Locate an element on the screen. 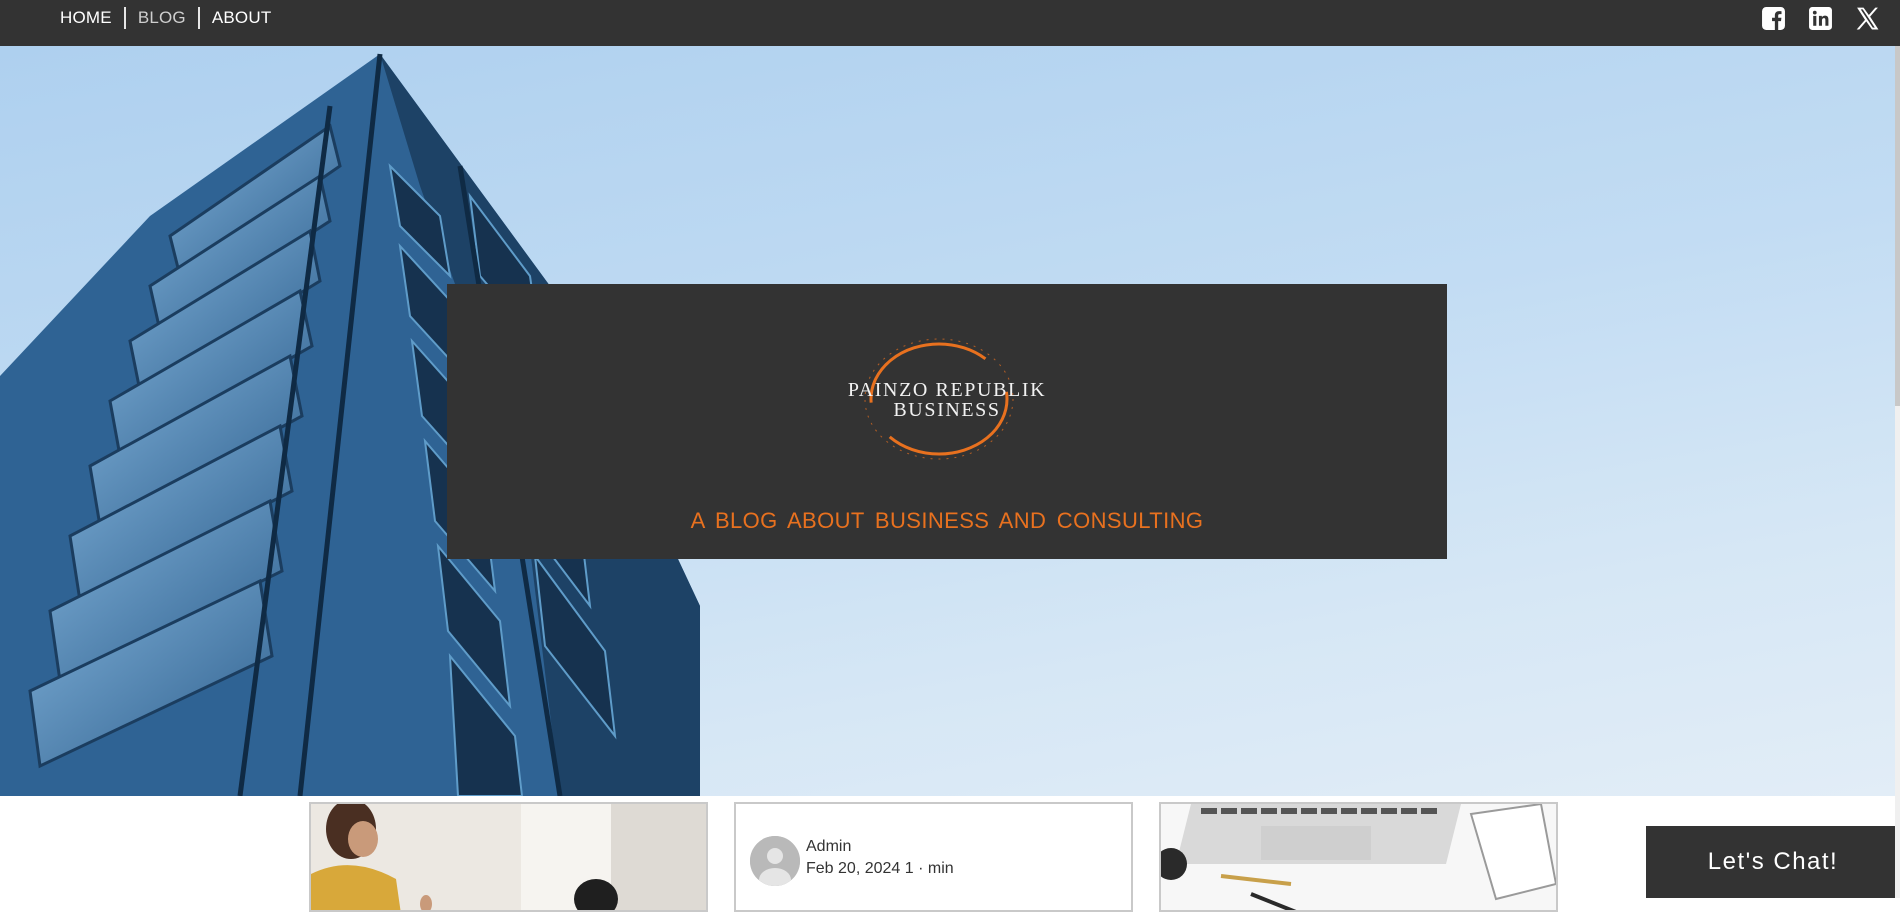  linkedin-icon is located at coordinates (1820, 18).